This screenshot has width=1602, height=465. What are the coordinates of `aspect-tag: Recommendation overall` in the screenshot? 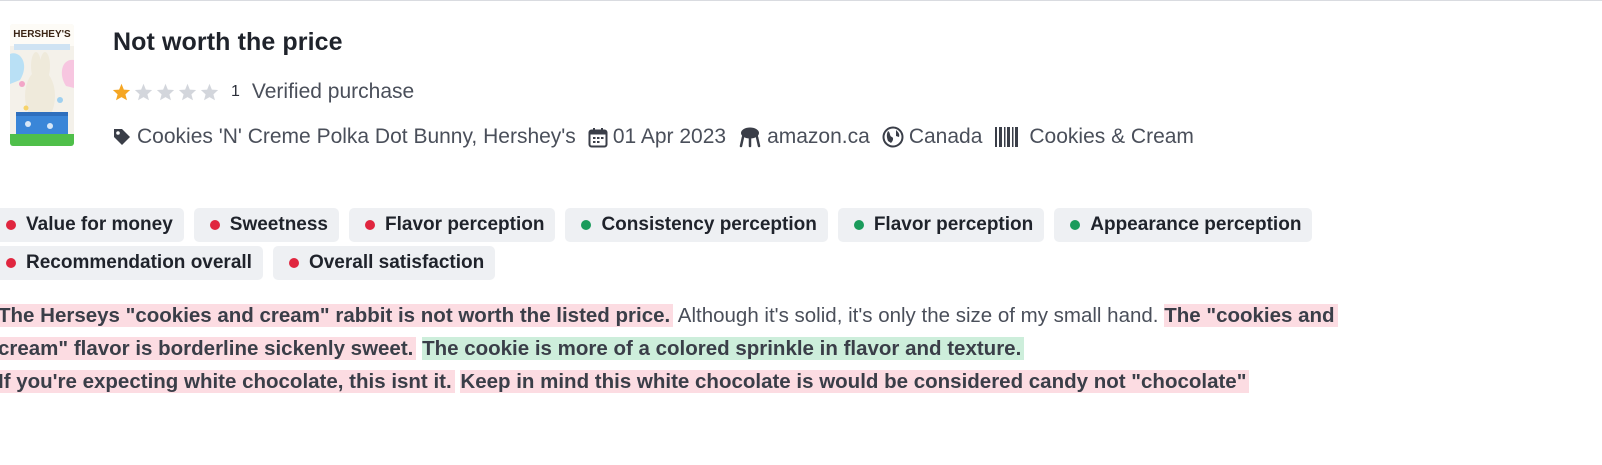 It's located at (131, 263).